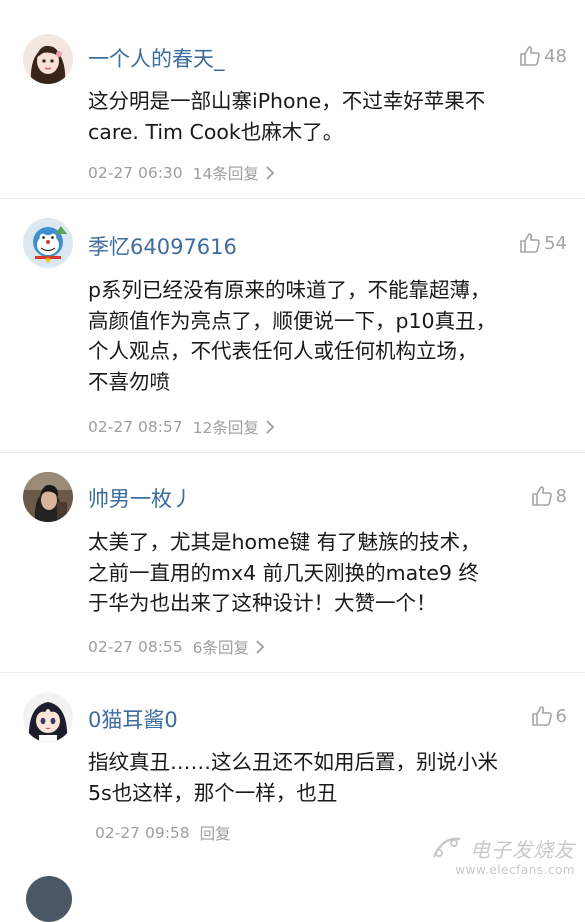 The image size is (585, 922). I want to click on like-count: 6, so click(561, 716).